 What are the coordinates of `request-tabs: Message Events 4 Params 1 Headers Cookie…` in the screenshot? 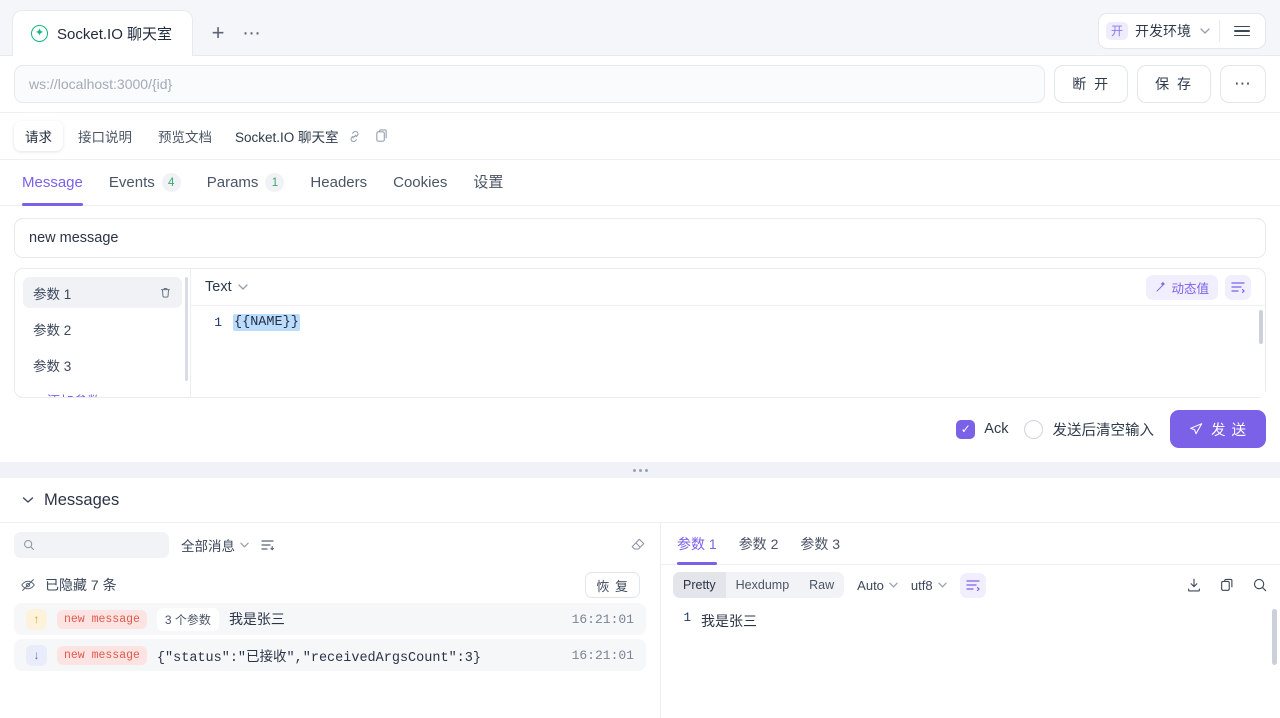 It's located at (640, 183).